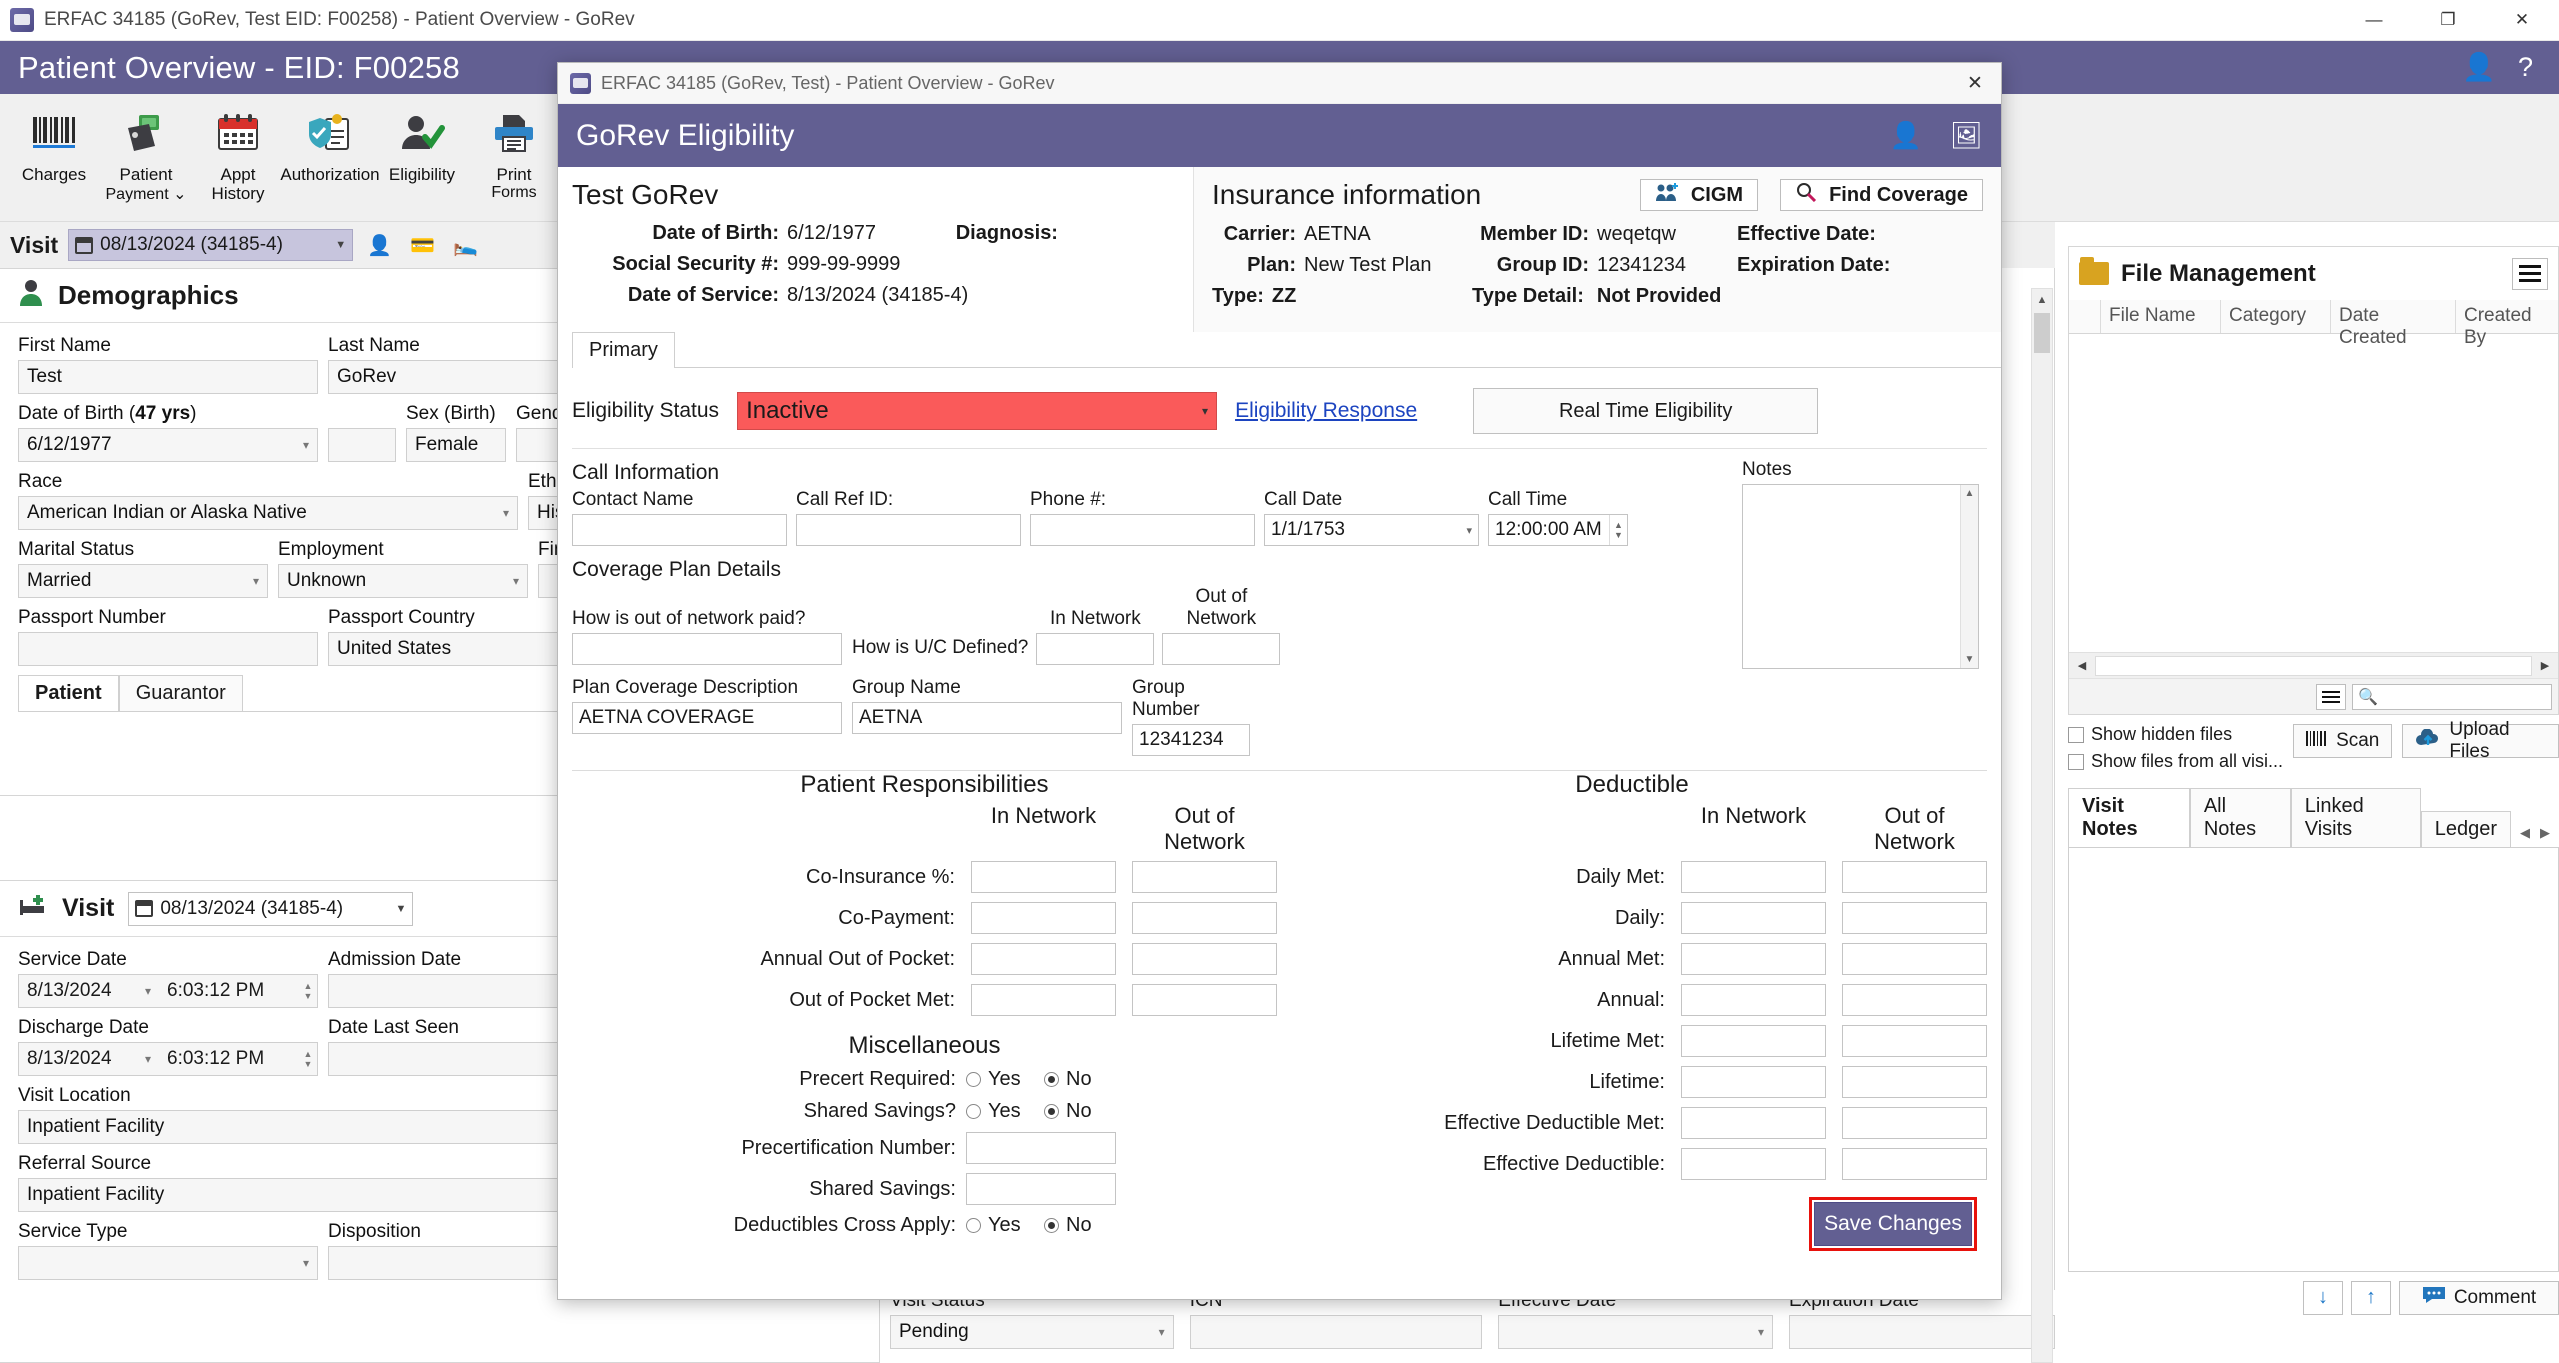 Image resolution: width=2559 pixels, height=1363 pixels. Describe the element at coordinates (54, 139) in the screenshot. I see `ribbon-item-charges: Charges` at that location.